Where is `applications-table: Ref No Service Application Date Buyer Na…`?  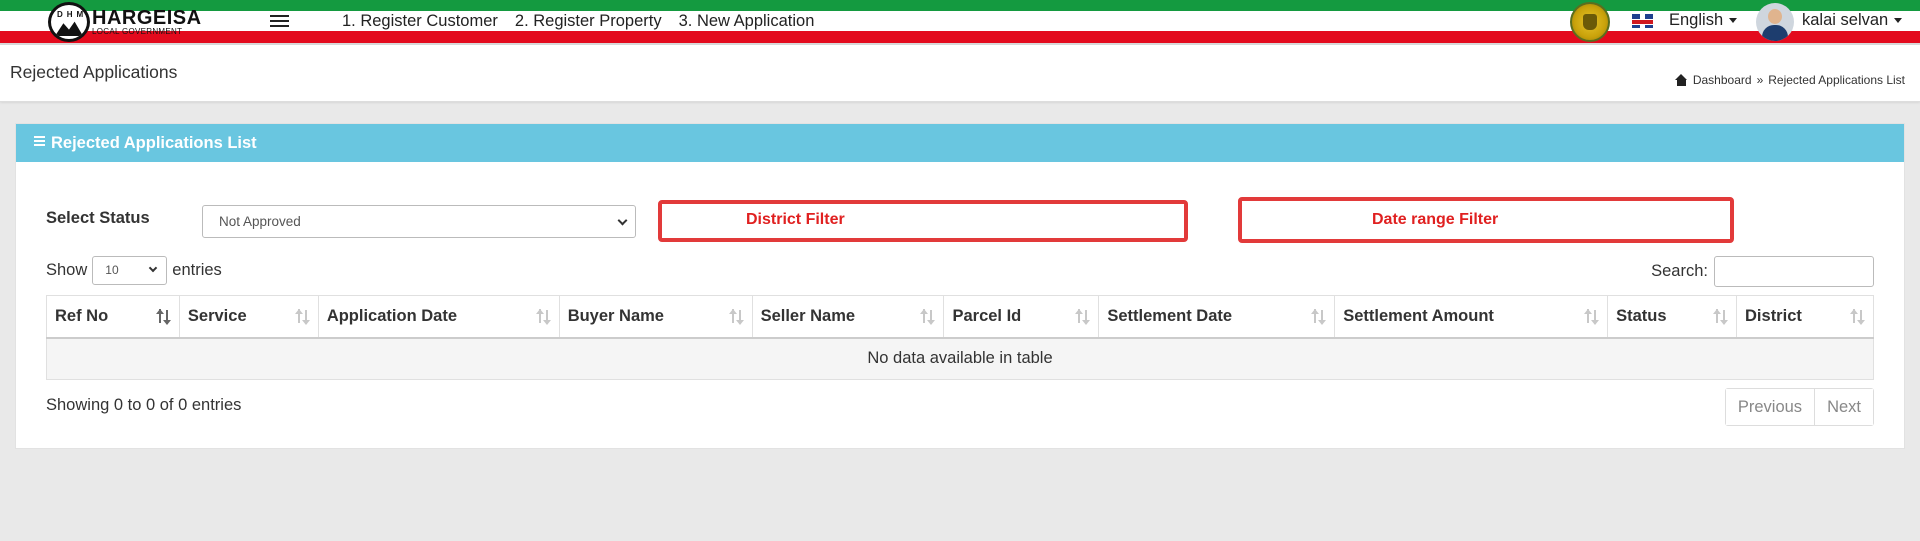
applications-table: Ref No Service Application Date Buyer Na… is located at coordinates (960, 337).